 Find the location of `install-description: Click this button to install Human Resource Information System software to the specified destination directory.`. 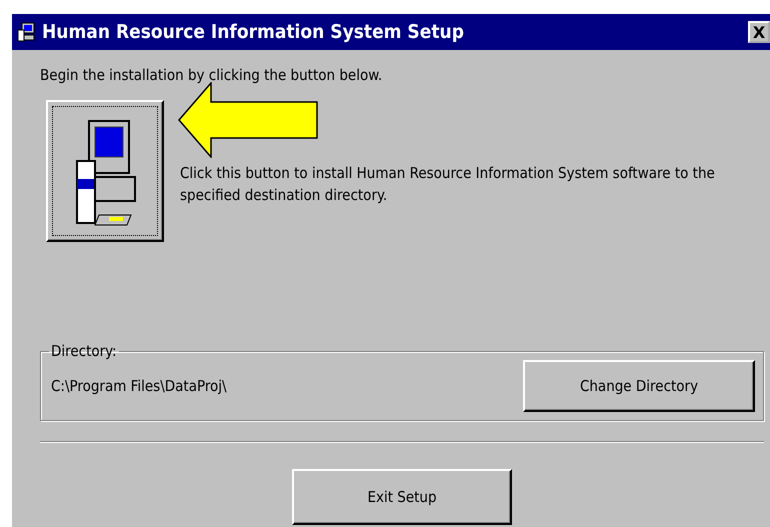

install-description: Click this button to install Human Resource Information System software to the specified destination directory. is located at coordinates (448, 184).